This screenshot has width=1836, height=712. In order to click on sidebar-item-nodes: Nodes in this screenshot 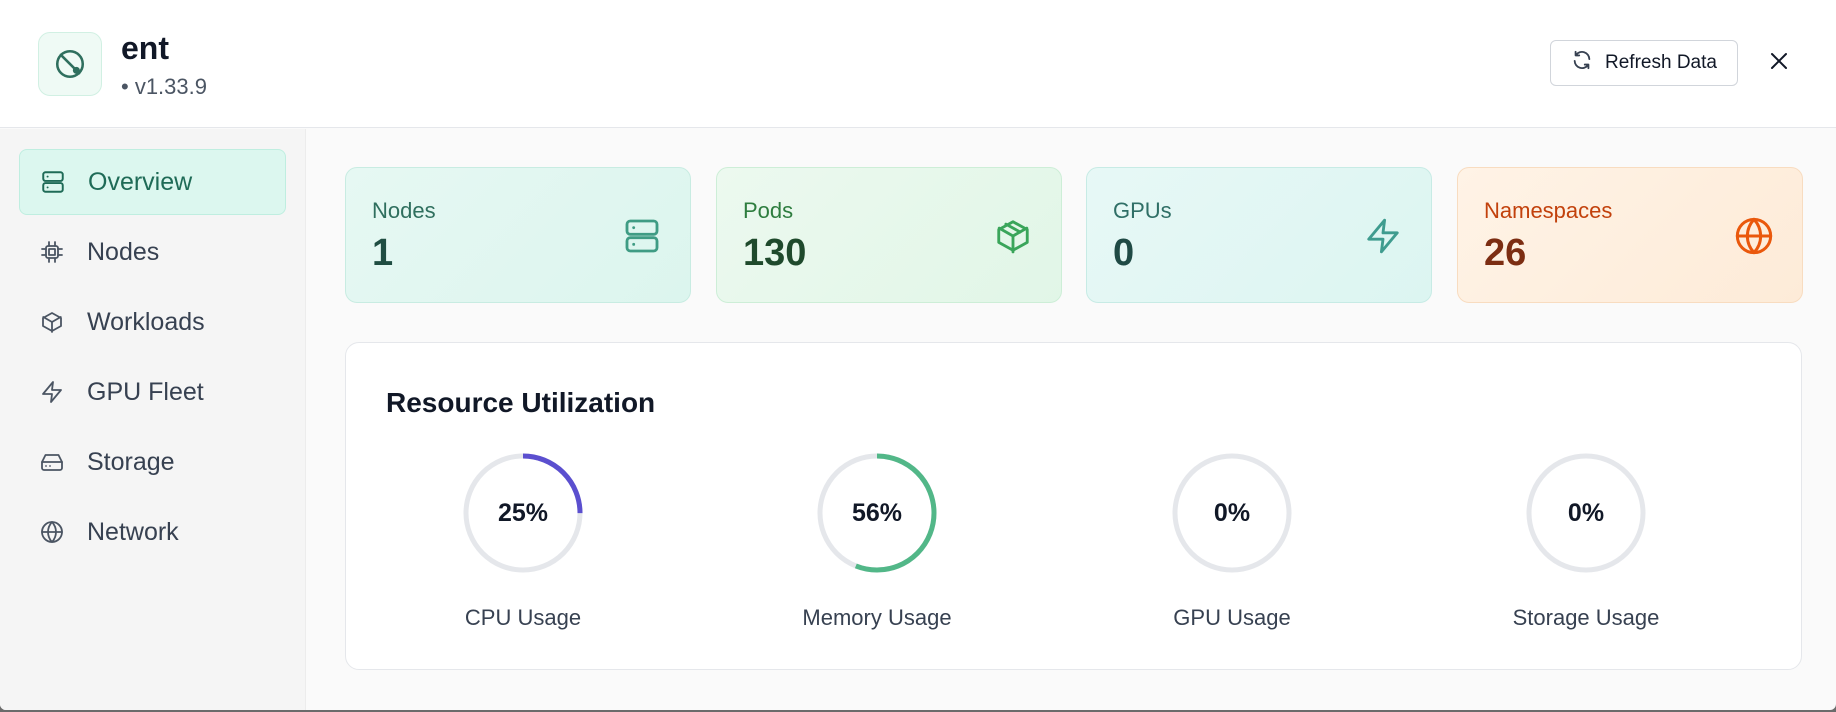, I will do `click(152, 252)`.